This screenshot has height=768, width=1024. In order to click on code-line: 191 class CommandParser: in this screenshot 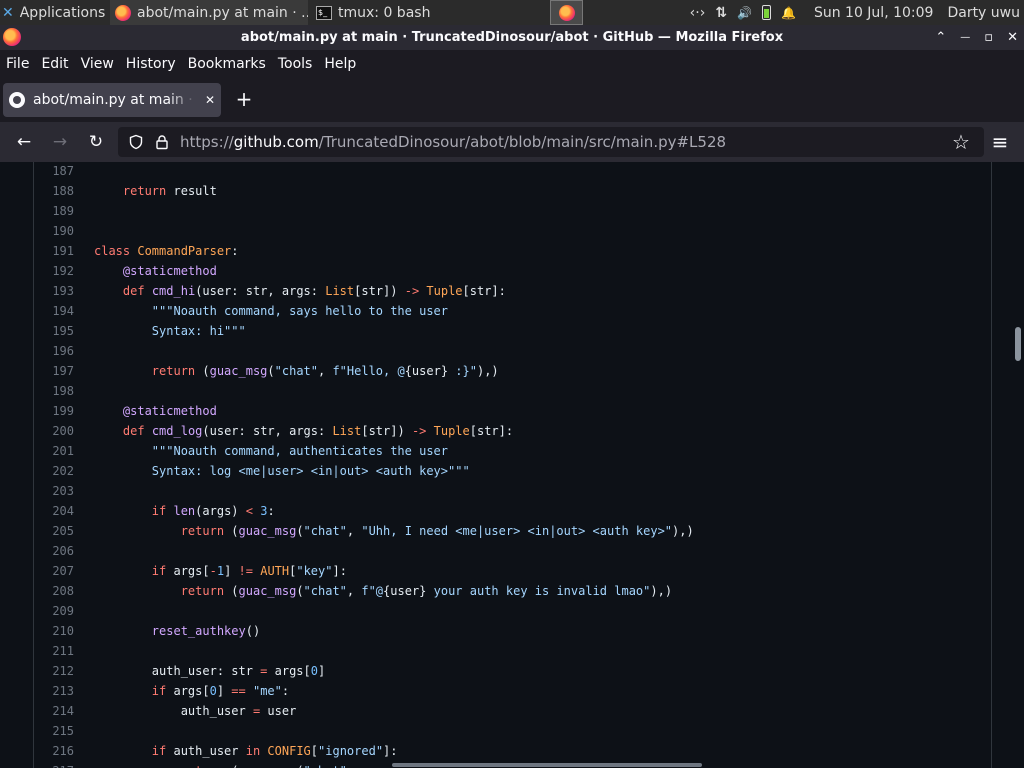, I will do `click(364, 251)`.